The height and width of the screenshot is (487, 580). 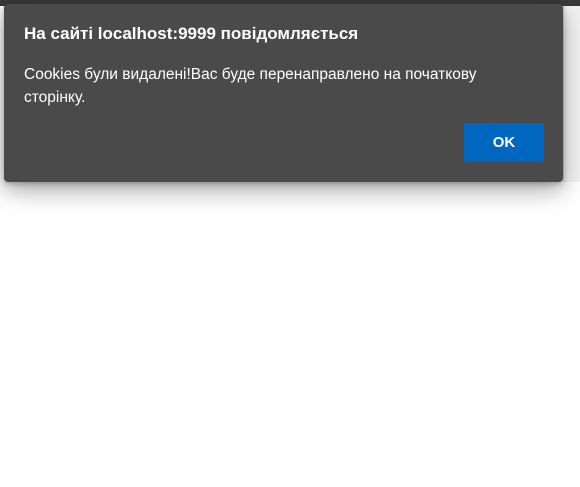 I want to click on dialog-title: На сайті localhost:9999 повідомляється, so click(x=191, y=33).